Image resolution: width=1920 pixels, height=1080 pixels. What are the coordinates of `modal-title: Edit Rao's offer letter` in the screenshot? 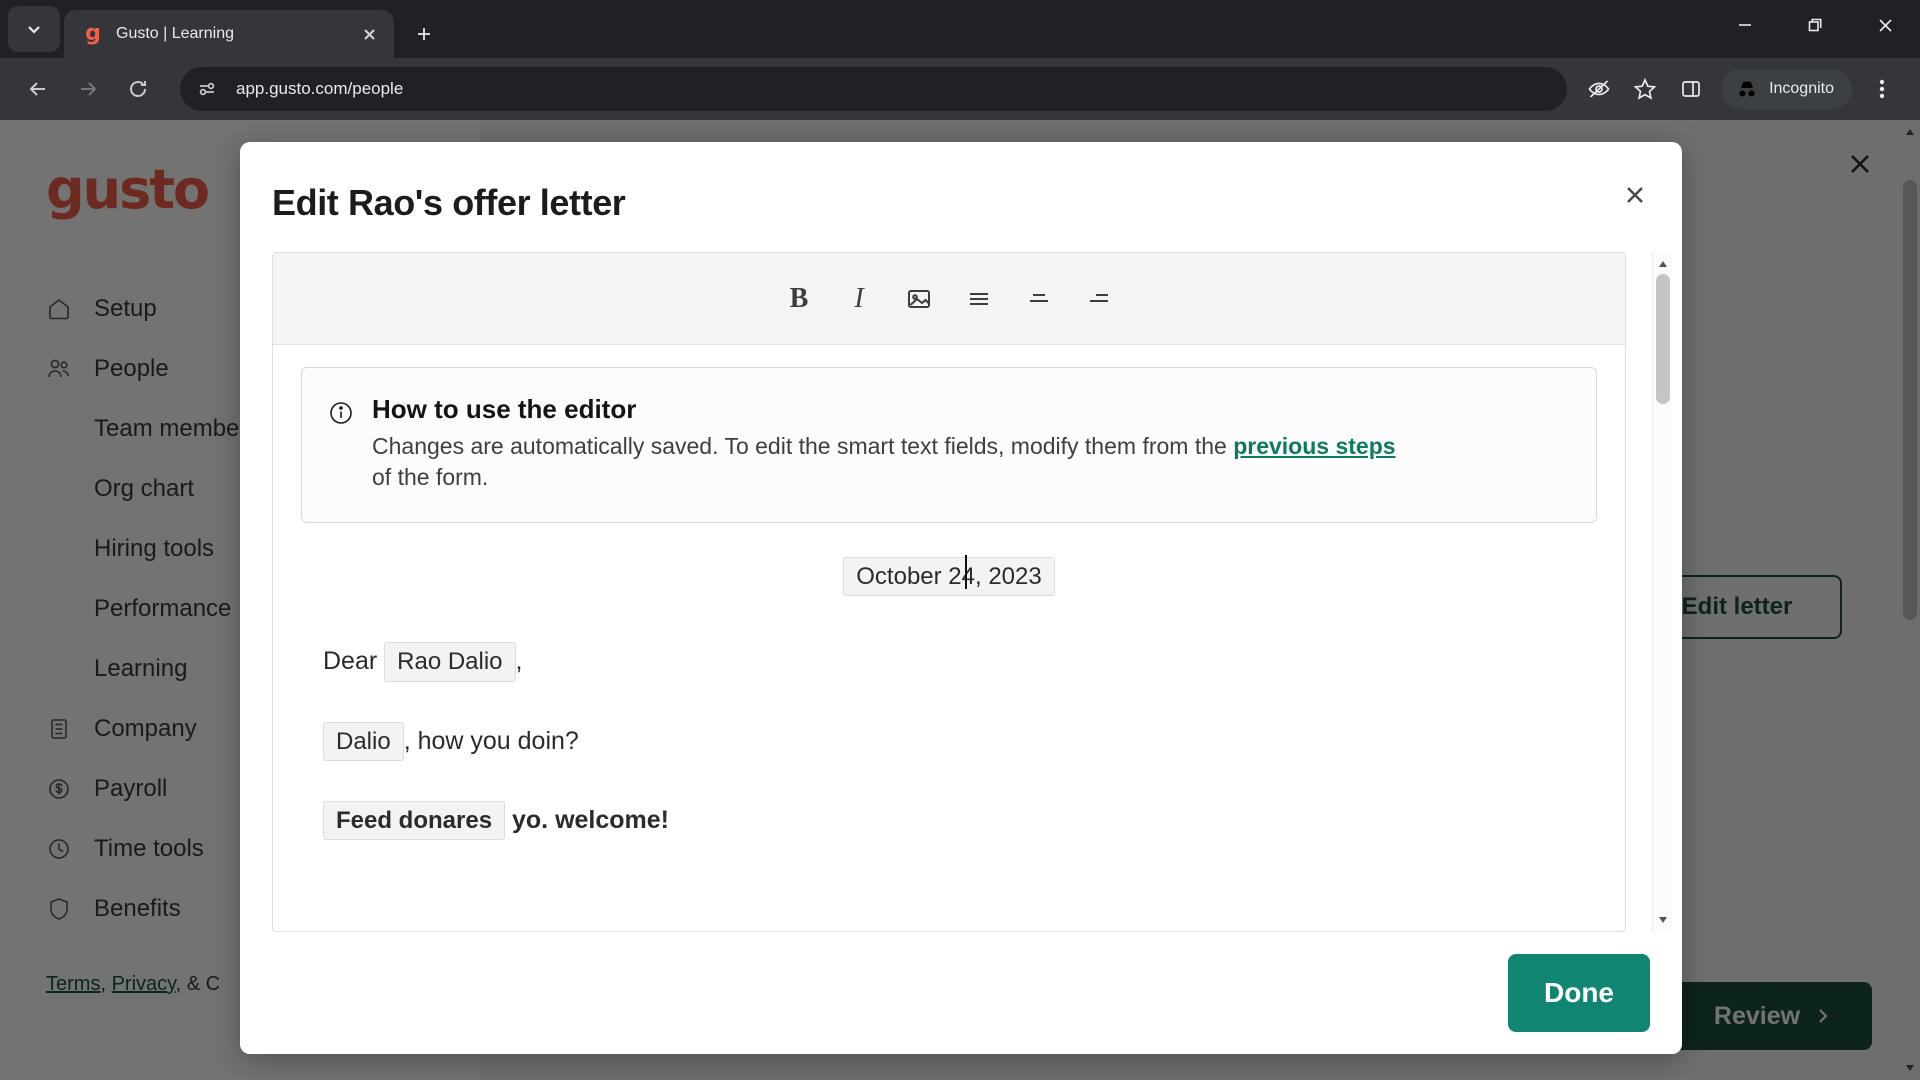 It's located at (449, 202).